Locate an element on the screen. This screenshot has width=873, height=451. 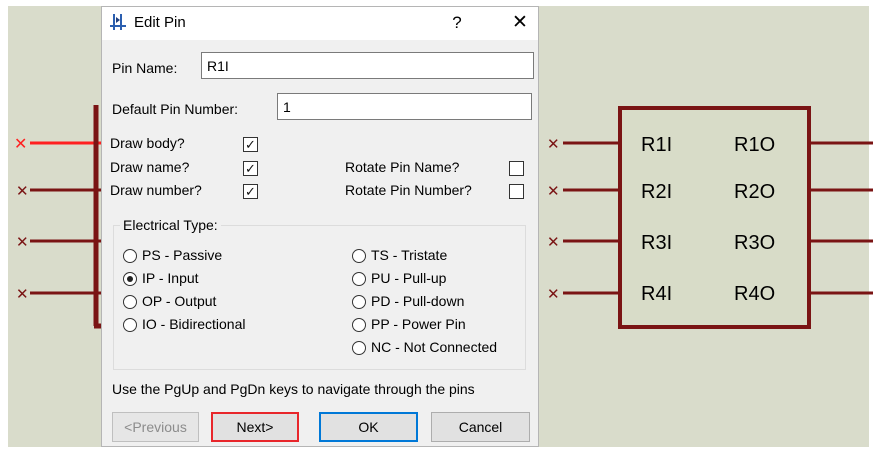
pin-name-input is located at coordinates (367, 65).